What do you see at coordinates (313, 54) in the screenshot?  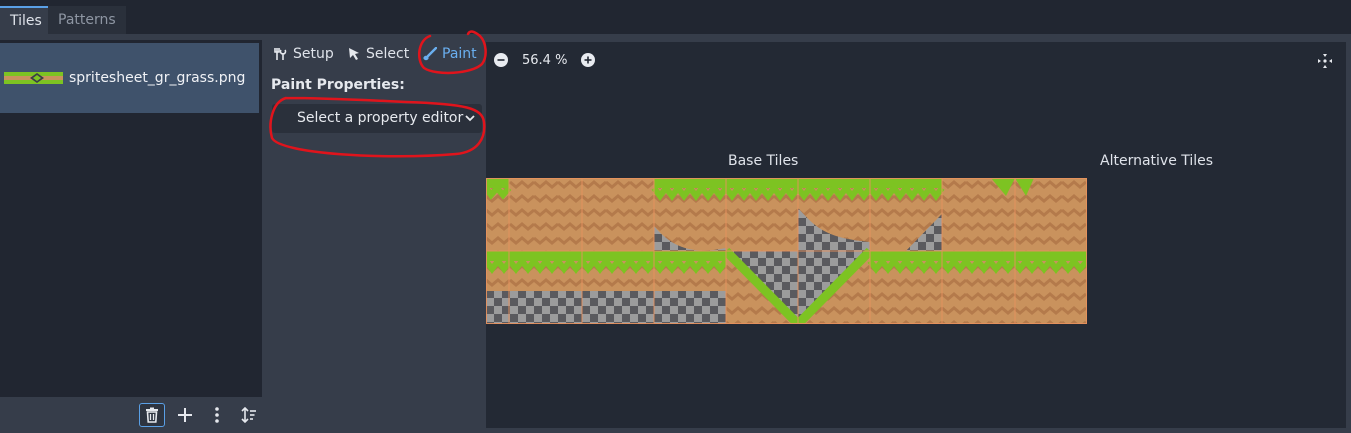 I see `setup-mode-label: Setup` at bounding box center [313, 54].